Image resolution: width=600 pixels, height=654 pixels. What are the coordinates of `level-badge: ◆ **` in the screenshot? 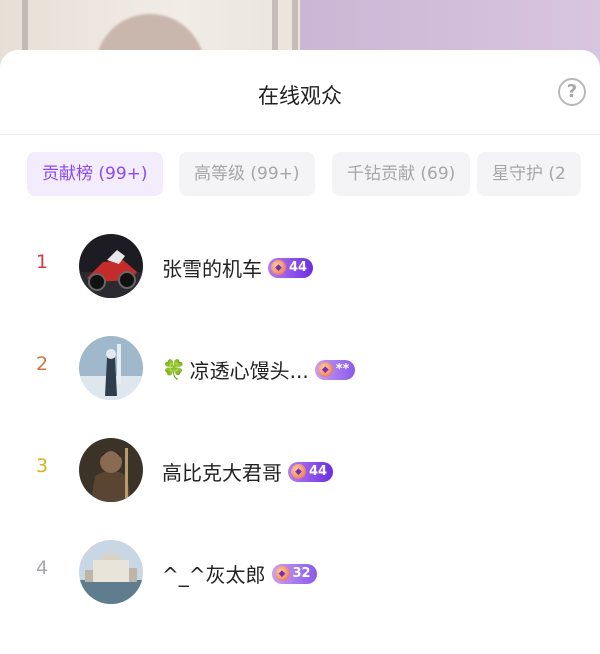 It's located at (335, 369).